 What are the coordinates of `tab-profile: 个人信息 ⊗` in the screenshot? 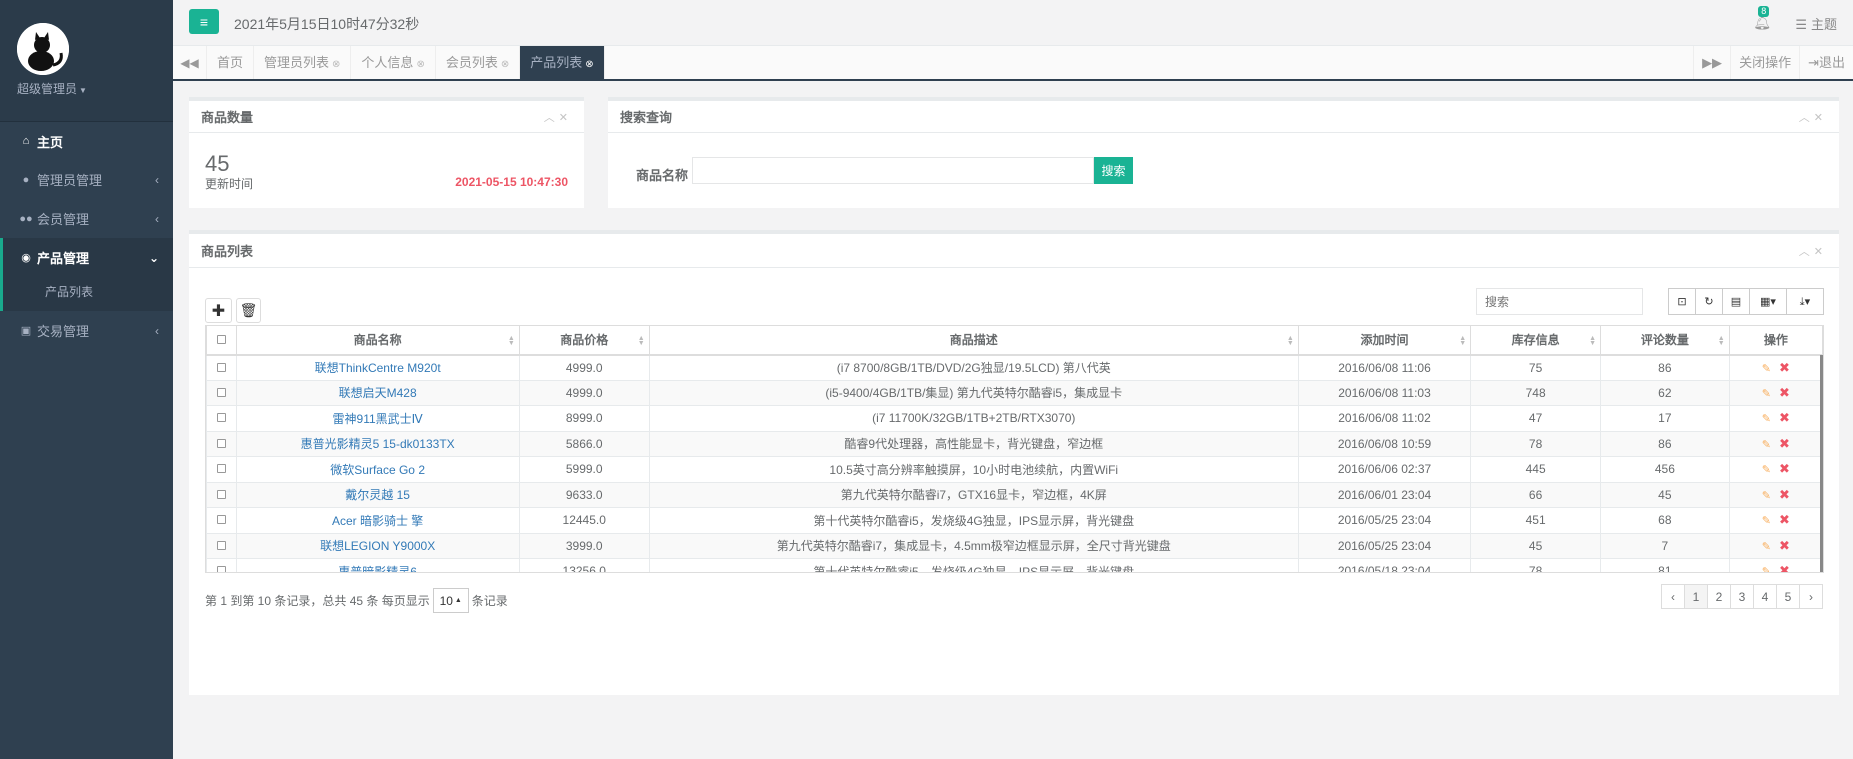 It's located at (393, 62).